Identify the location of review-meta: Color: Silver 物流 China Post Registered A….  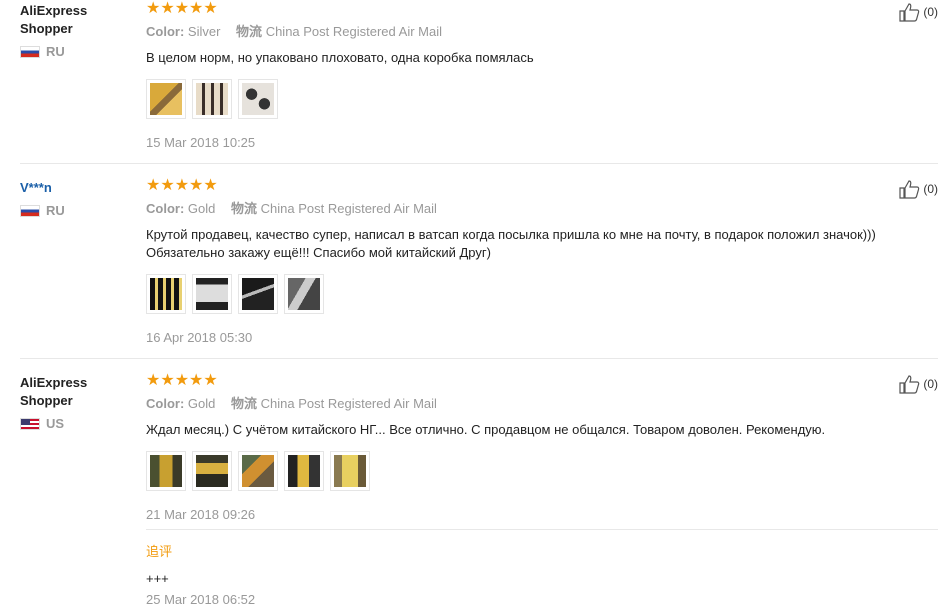
(536, 32).